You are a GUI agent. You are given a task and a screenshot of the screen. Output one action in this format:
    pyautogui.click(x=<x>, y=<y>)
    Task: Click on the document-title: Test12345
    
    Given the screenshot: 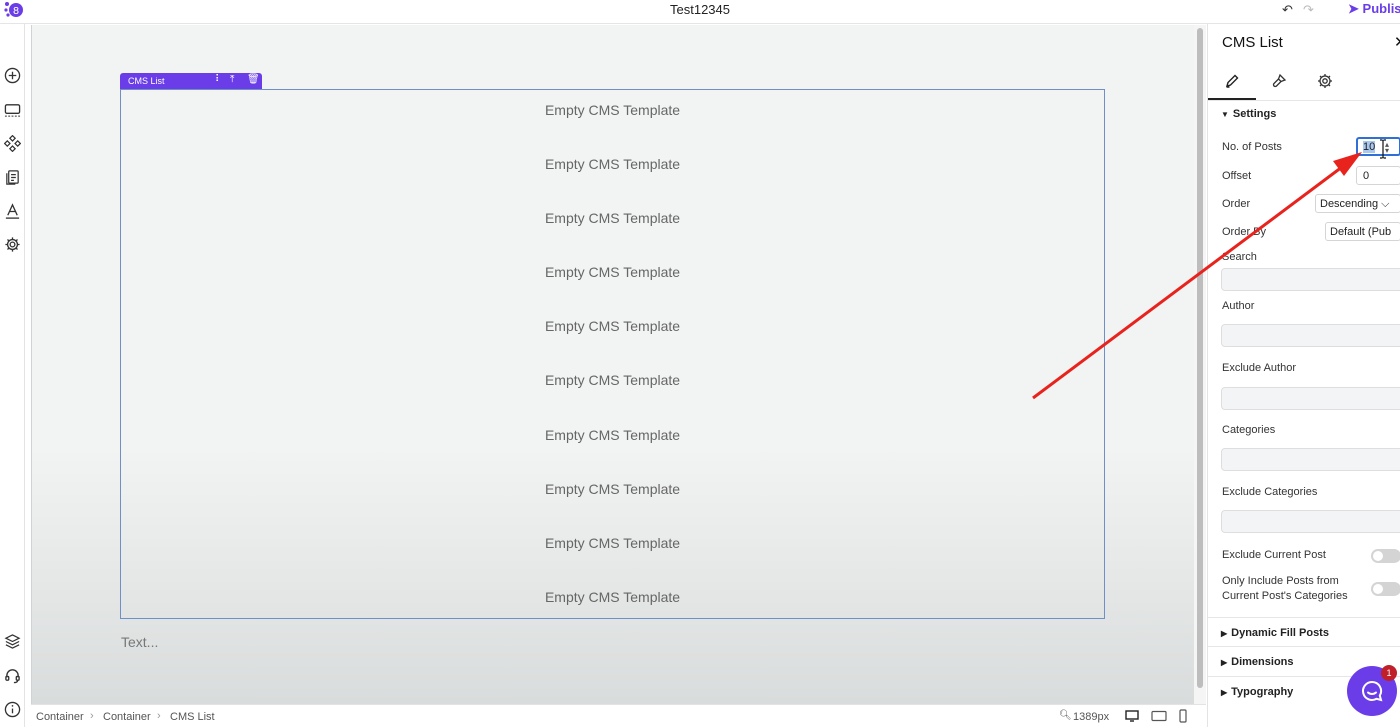 What is the action you would take?
    pyautogui.click(x=700, y=9)
    